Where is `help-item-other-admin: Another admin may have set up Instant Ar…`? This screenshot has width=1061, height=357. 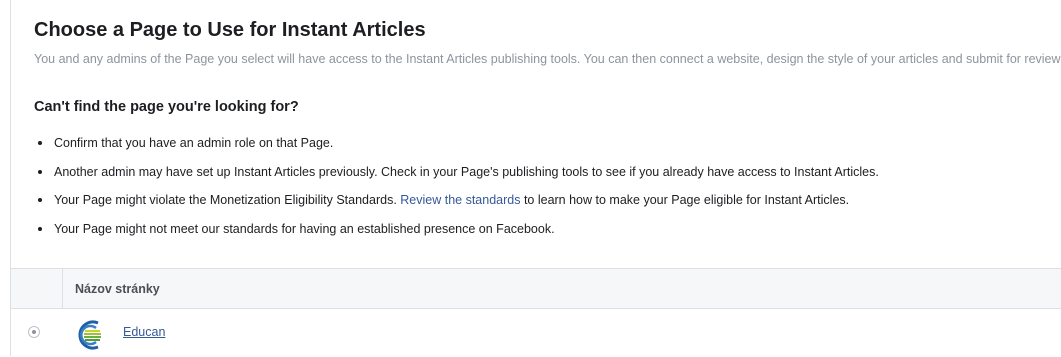
help-item-other-admin: Another admin may have set up Instant Ar… is located at coordinates (547, 178).